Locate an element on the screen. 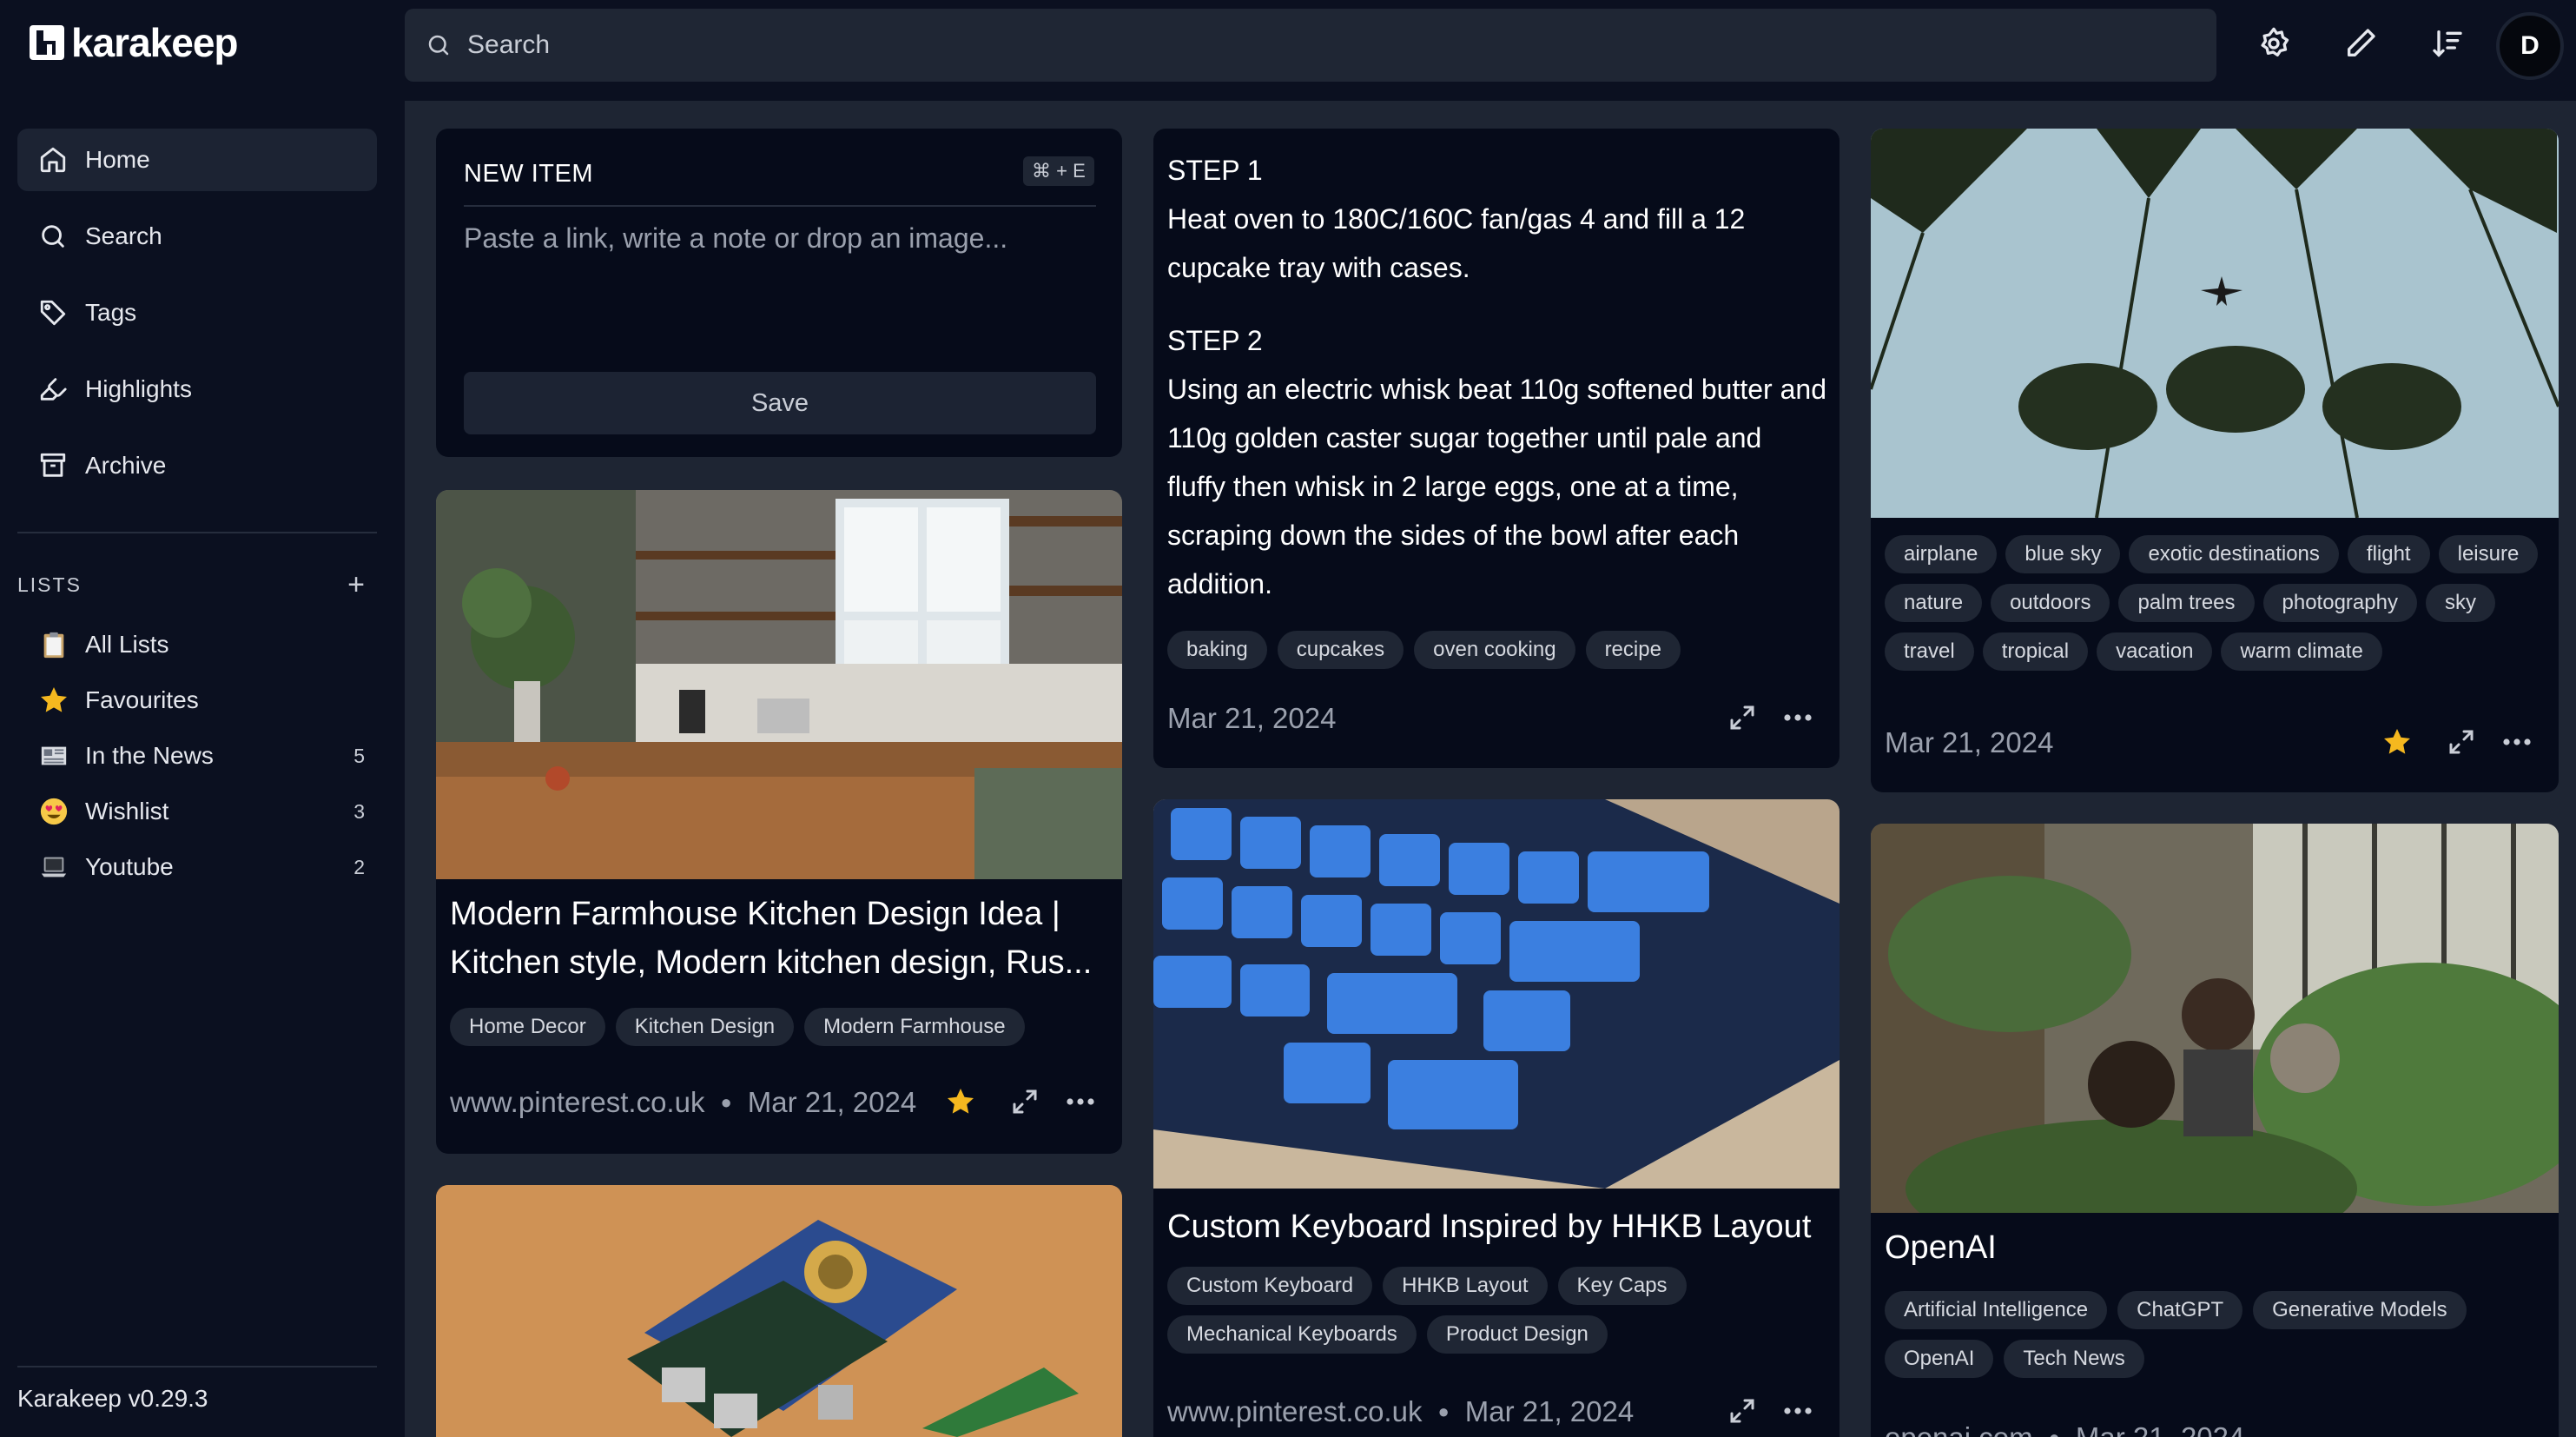 This screenshot has height=1437, width=2576. list-item-favourites: Favourites is located at coordinates (201, 700).